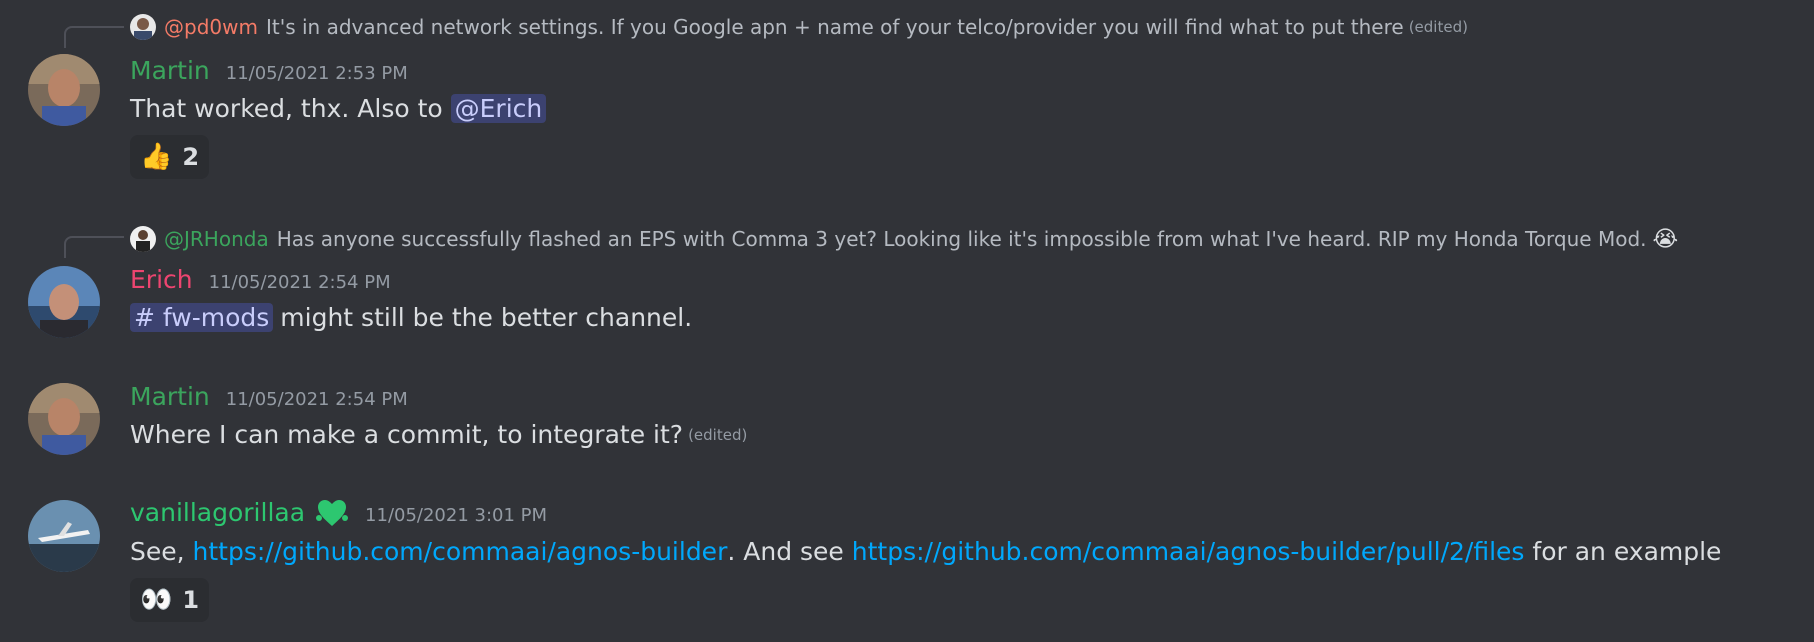 This screenshot has height=642, width=1814. I want to click on reaction-count: 1, so click(191, 600).